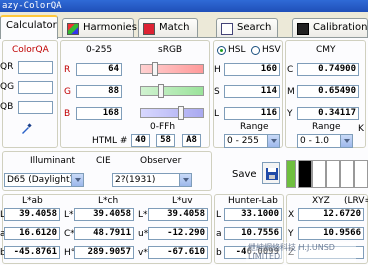 Image resolution: width=368 pixels, height=265 pixels. What do you see at coordinates (67, 70) in the screenshot?
I see `r-label: R` at bounding box center [67, 70].